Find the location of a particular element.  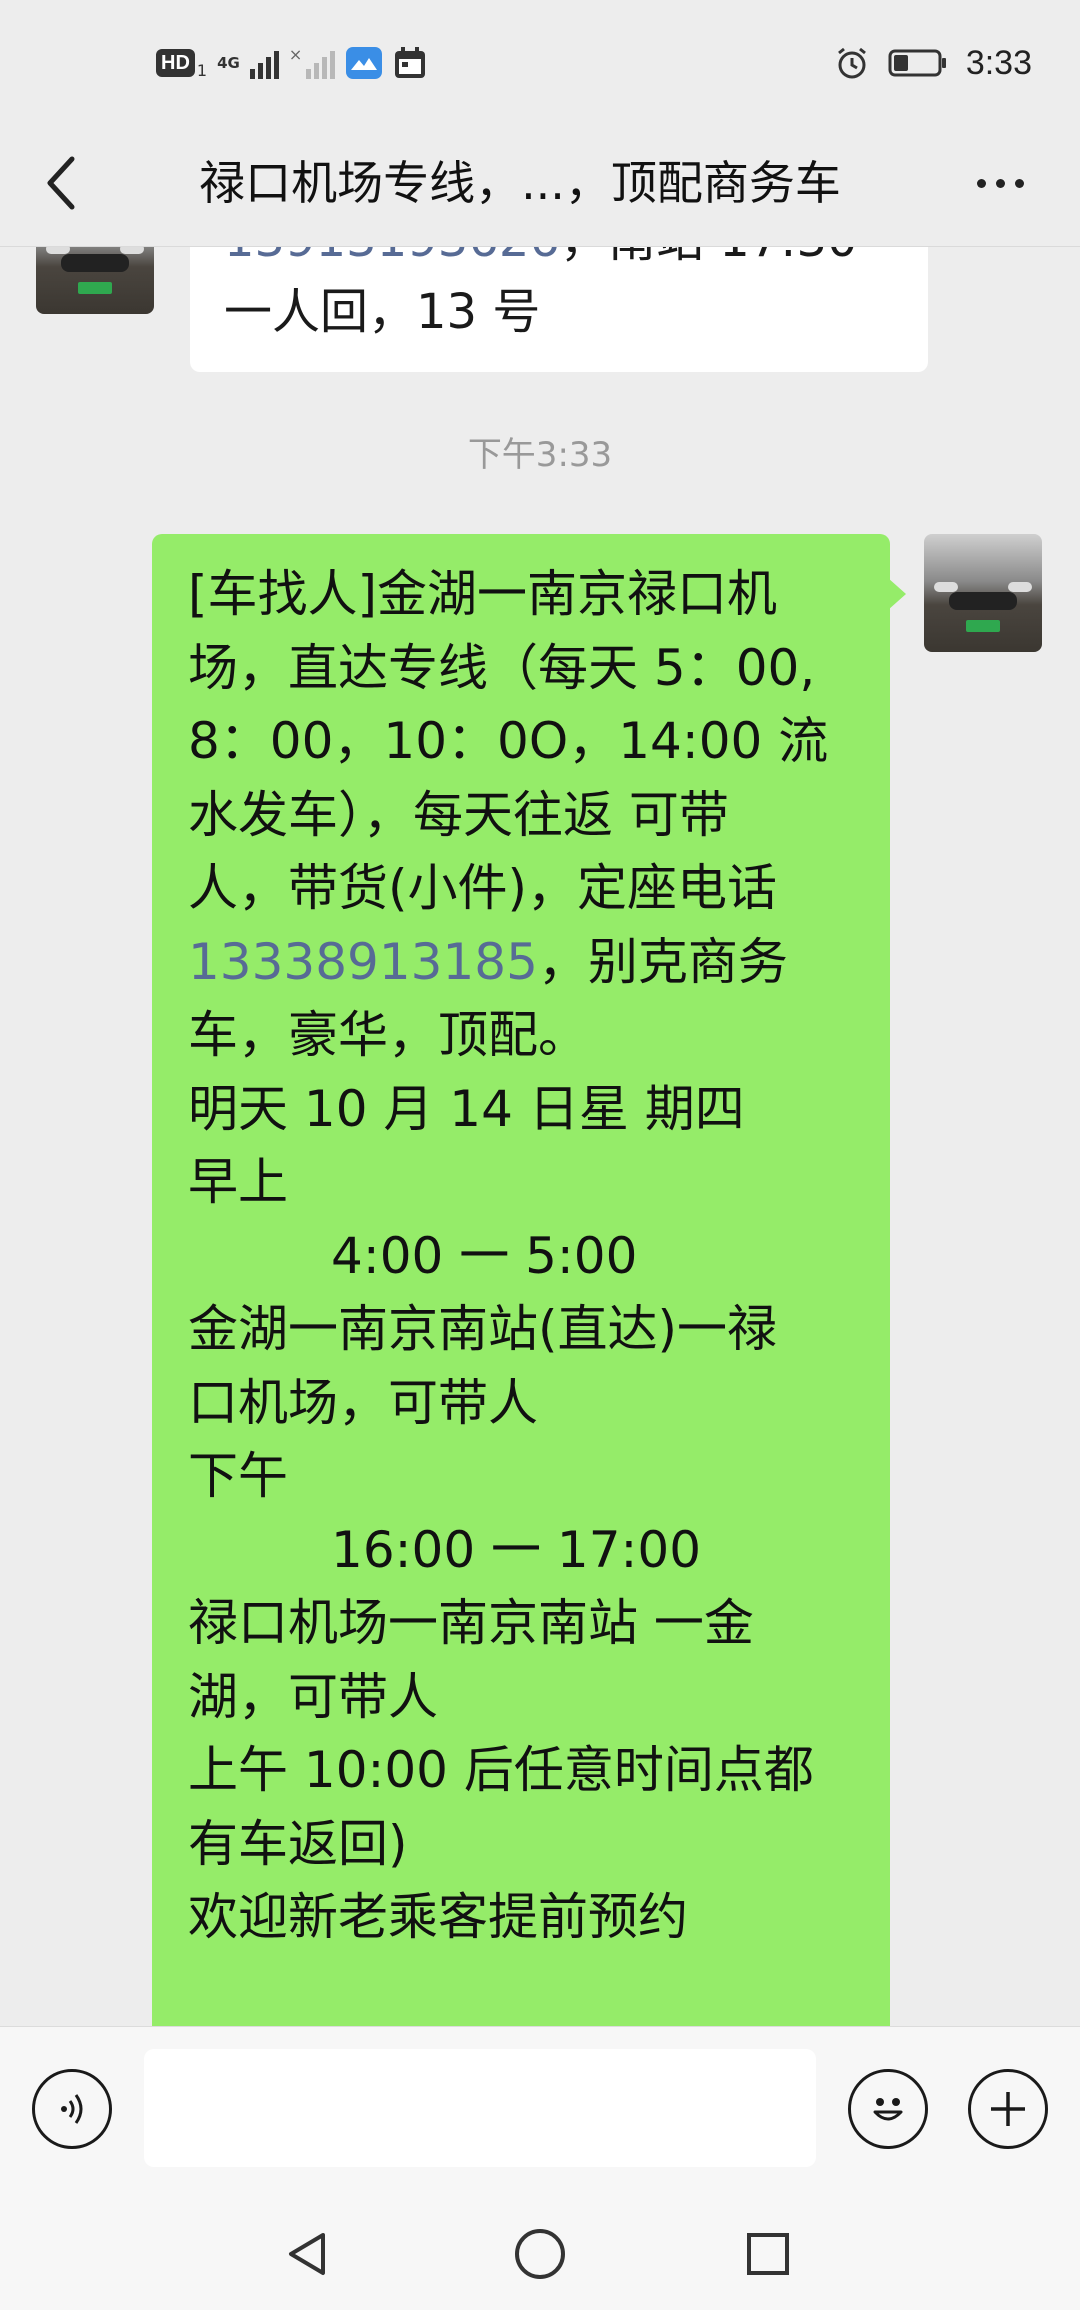

message-line: 口机场，可带人 is located at coordinates (363, 1402).